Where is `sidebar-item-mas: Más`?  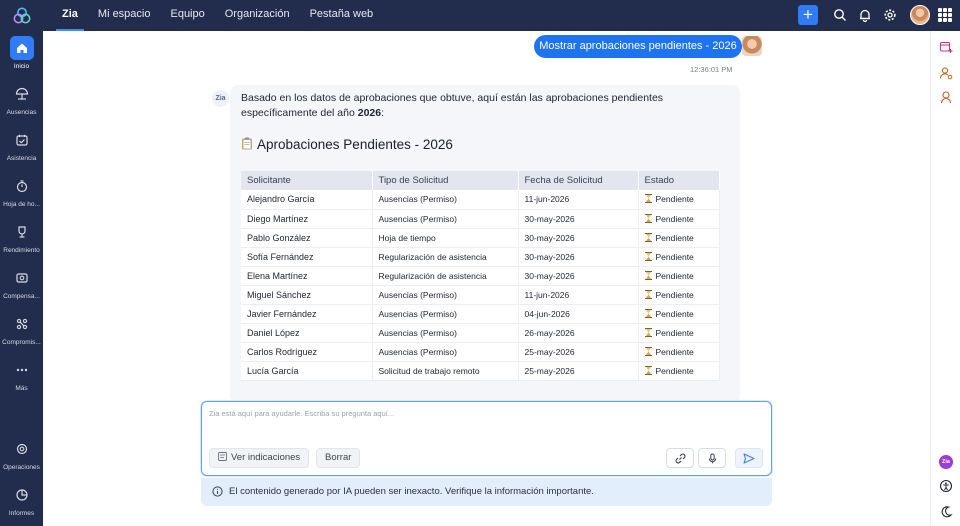 sidebar-item-mas: Más is located at coordinates (21, 375).